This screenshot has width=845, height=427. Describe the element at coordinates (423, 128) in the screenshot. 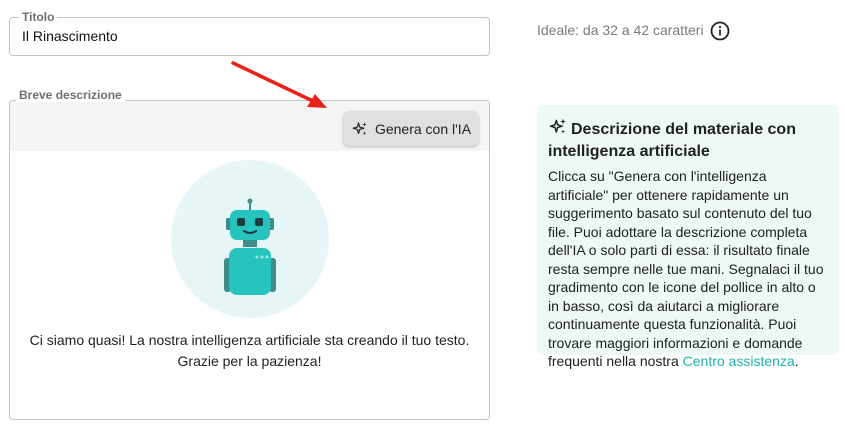

I see `generate-ai-button-label: Genera con l'IA` at that location.